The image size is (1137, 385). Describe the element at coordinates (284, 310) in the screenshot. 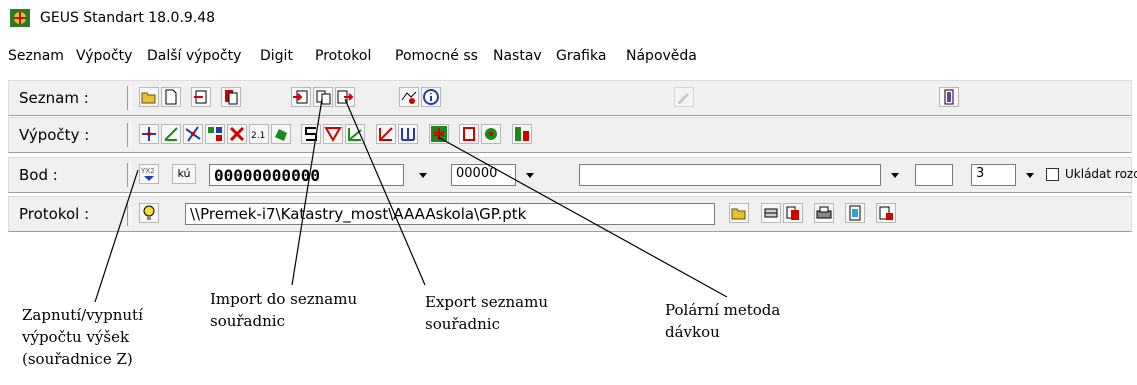

I see `annotation-import: Import do seznamu souřadnic` at that location.